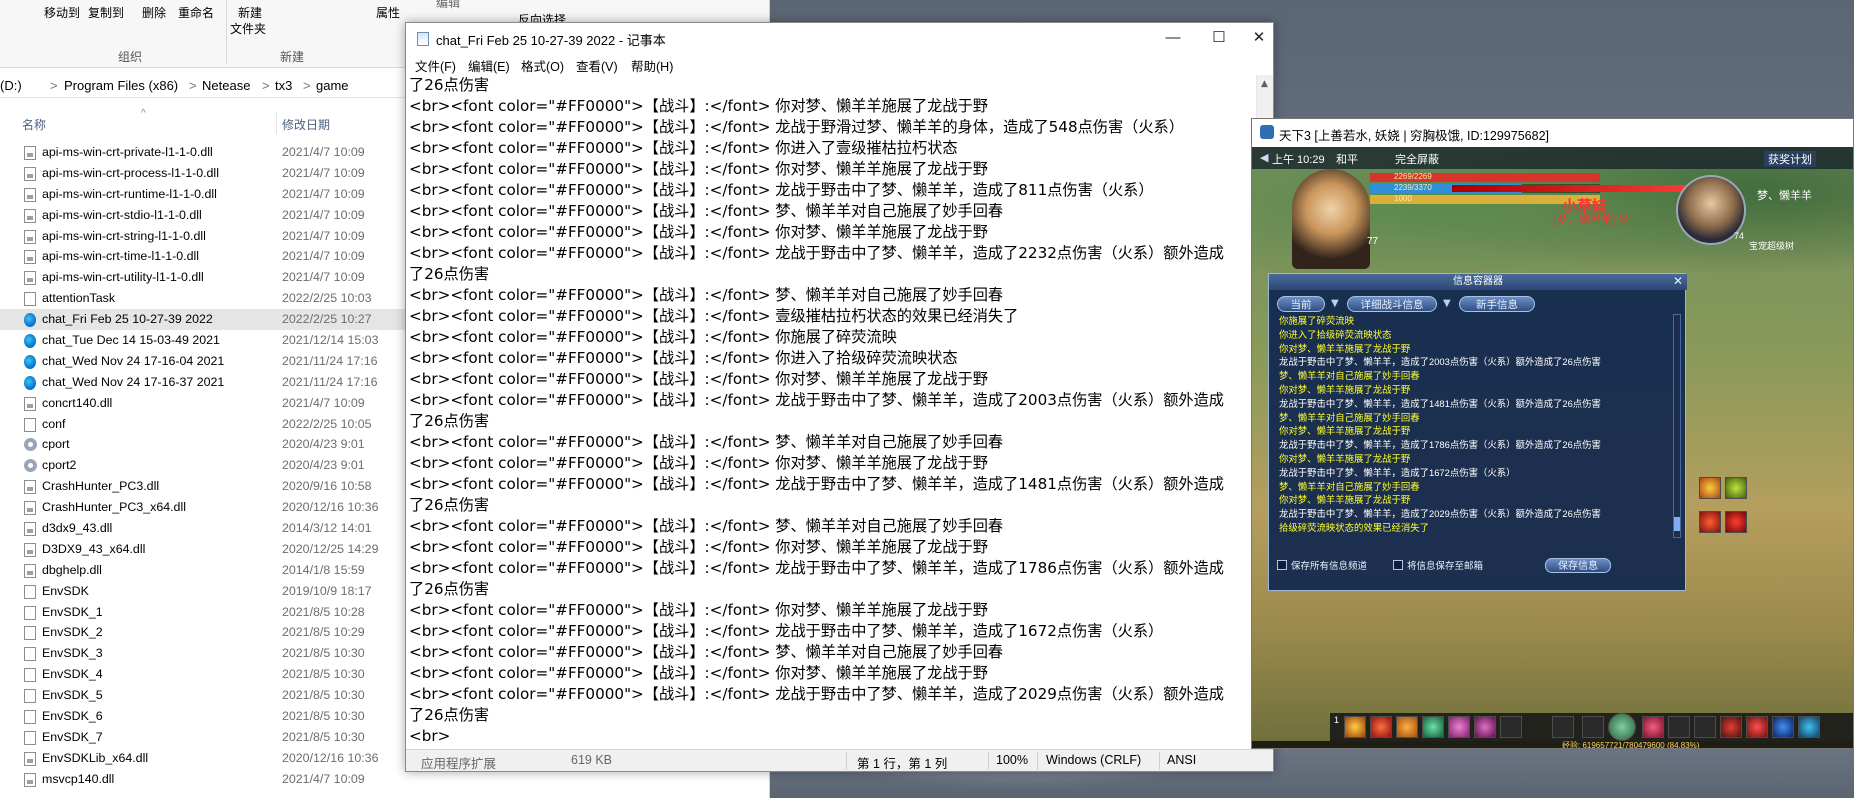 This screenshot has height=798, width=1854. I want to click on text-line: <br>, so click(430, 736).